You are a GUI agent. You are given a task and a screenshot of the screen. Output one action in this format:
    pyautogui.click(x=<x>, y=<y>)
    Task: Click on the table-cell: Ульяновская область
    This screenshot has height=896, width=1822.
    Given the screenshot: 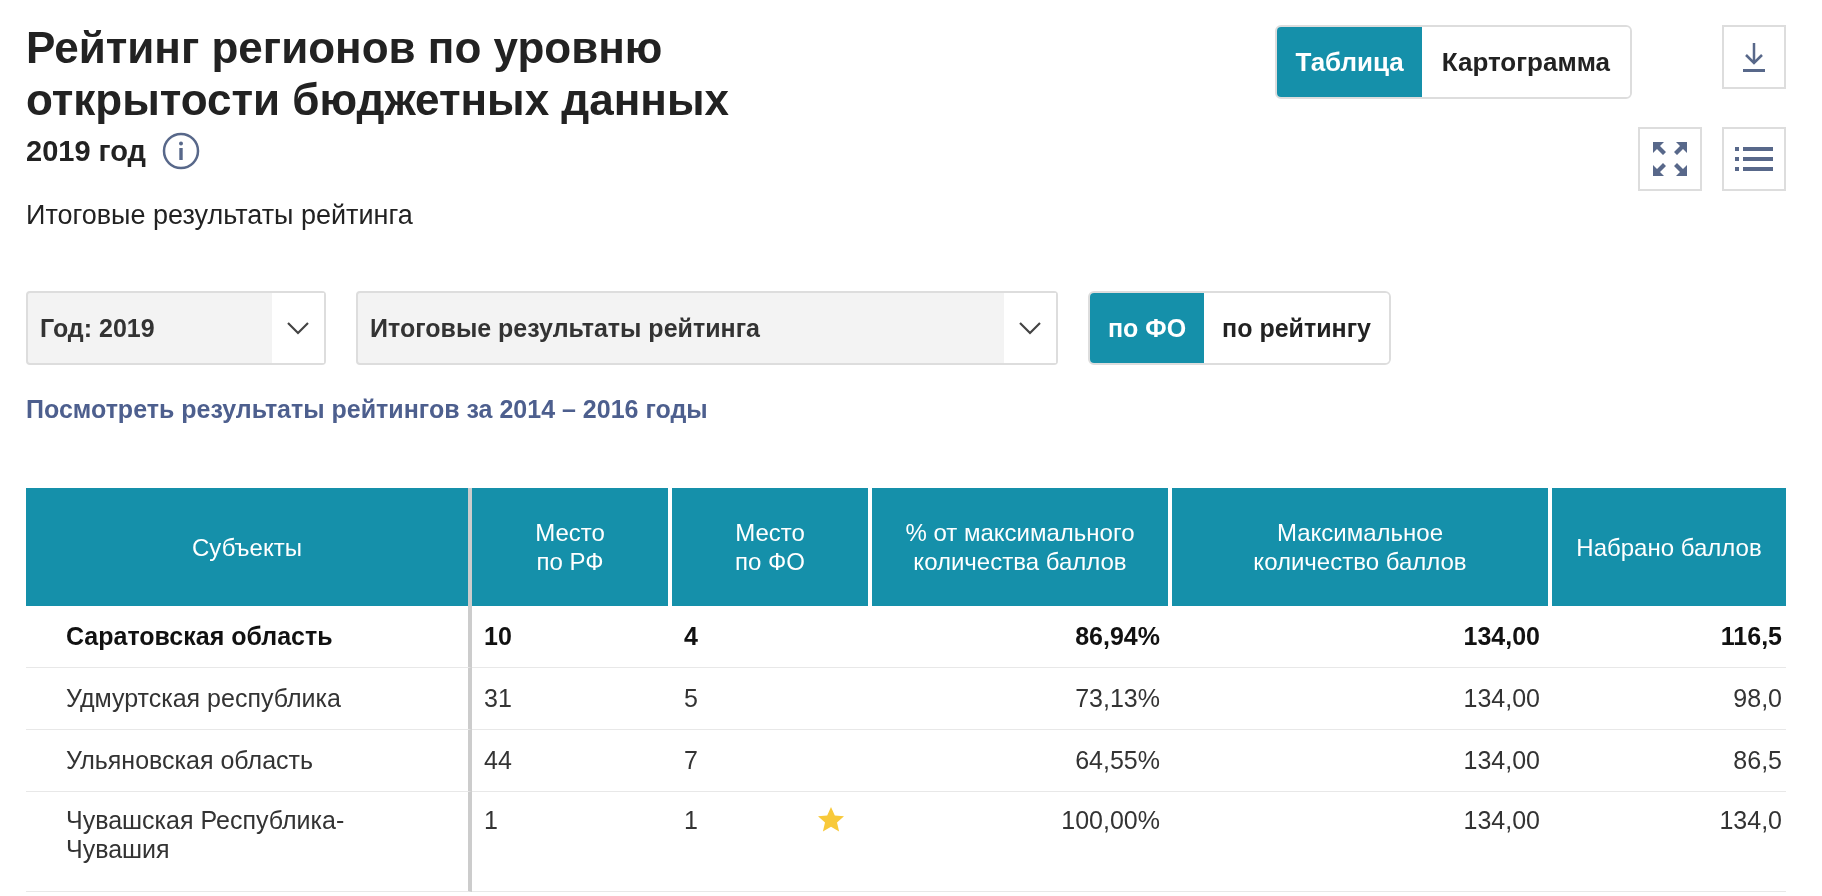 What is the action you would take?
    pyautogui.click(x=189, y=760)
    